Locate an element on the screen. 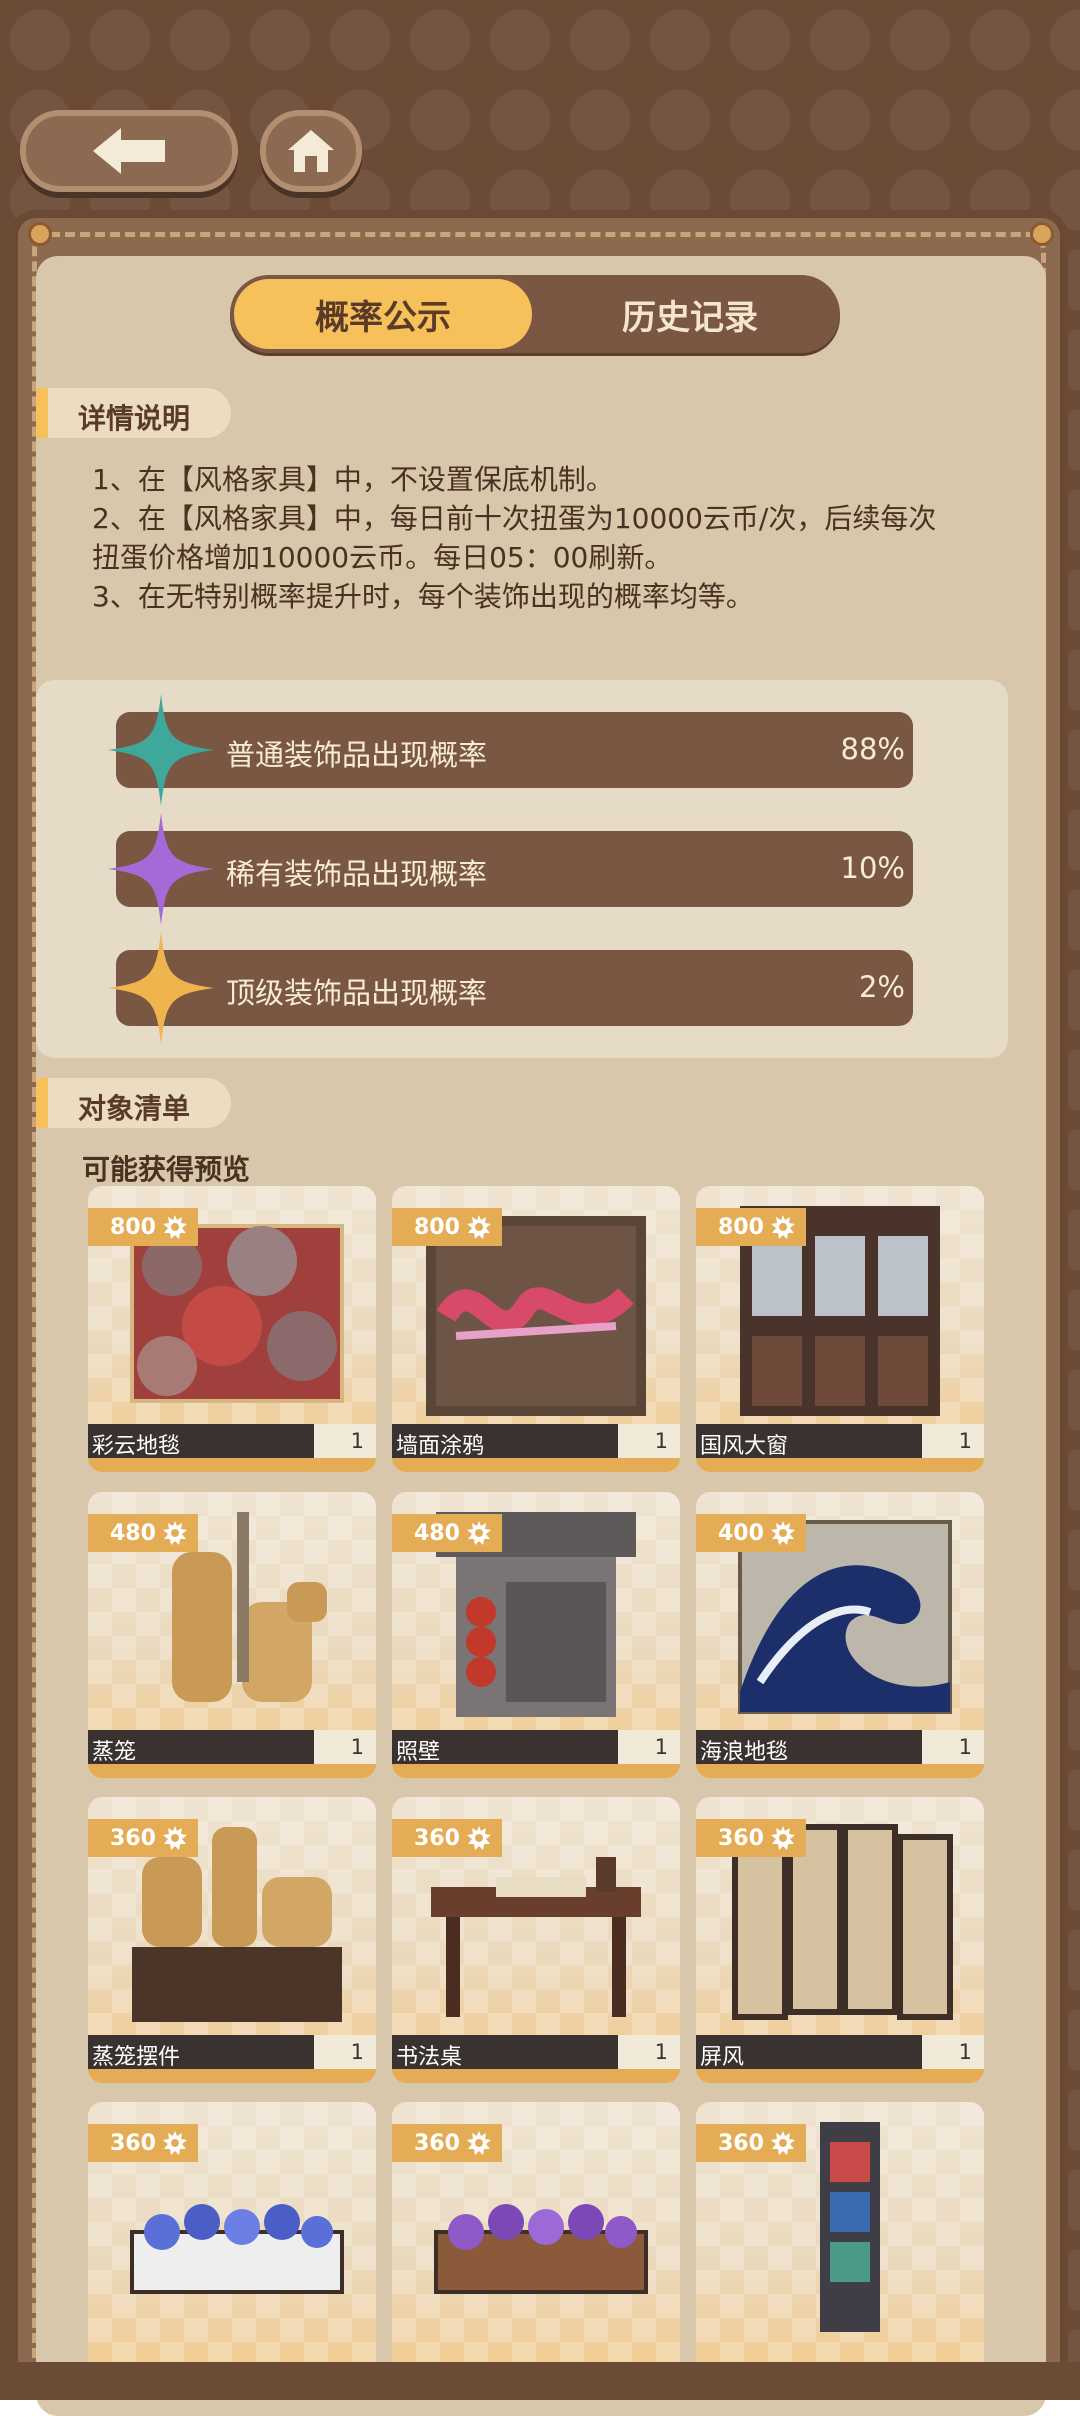 This screenshot has width=1080, height=2416. arrow-left-icon is located at coordinates (129, 151).